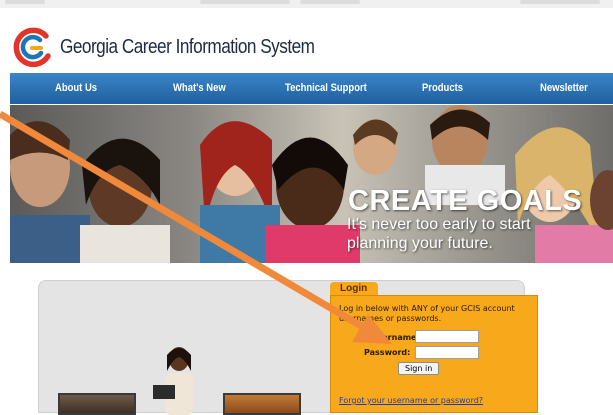 This screenshot has width=613, height=415. What do you see at coordinates (326, 88) in the screenshot?
I see `nav-technical-support: Technical Support` at bounding box center [326, 88].